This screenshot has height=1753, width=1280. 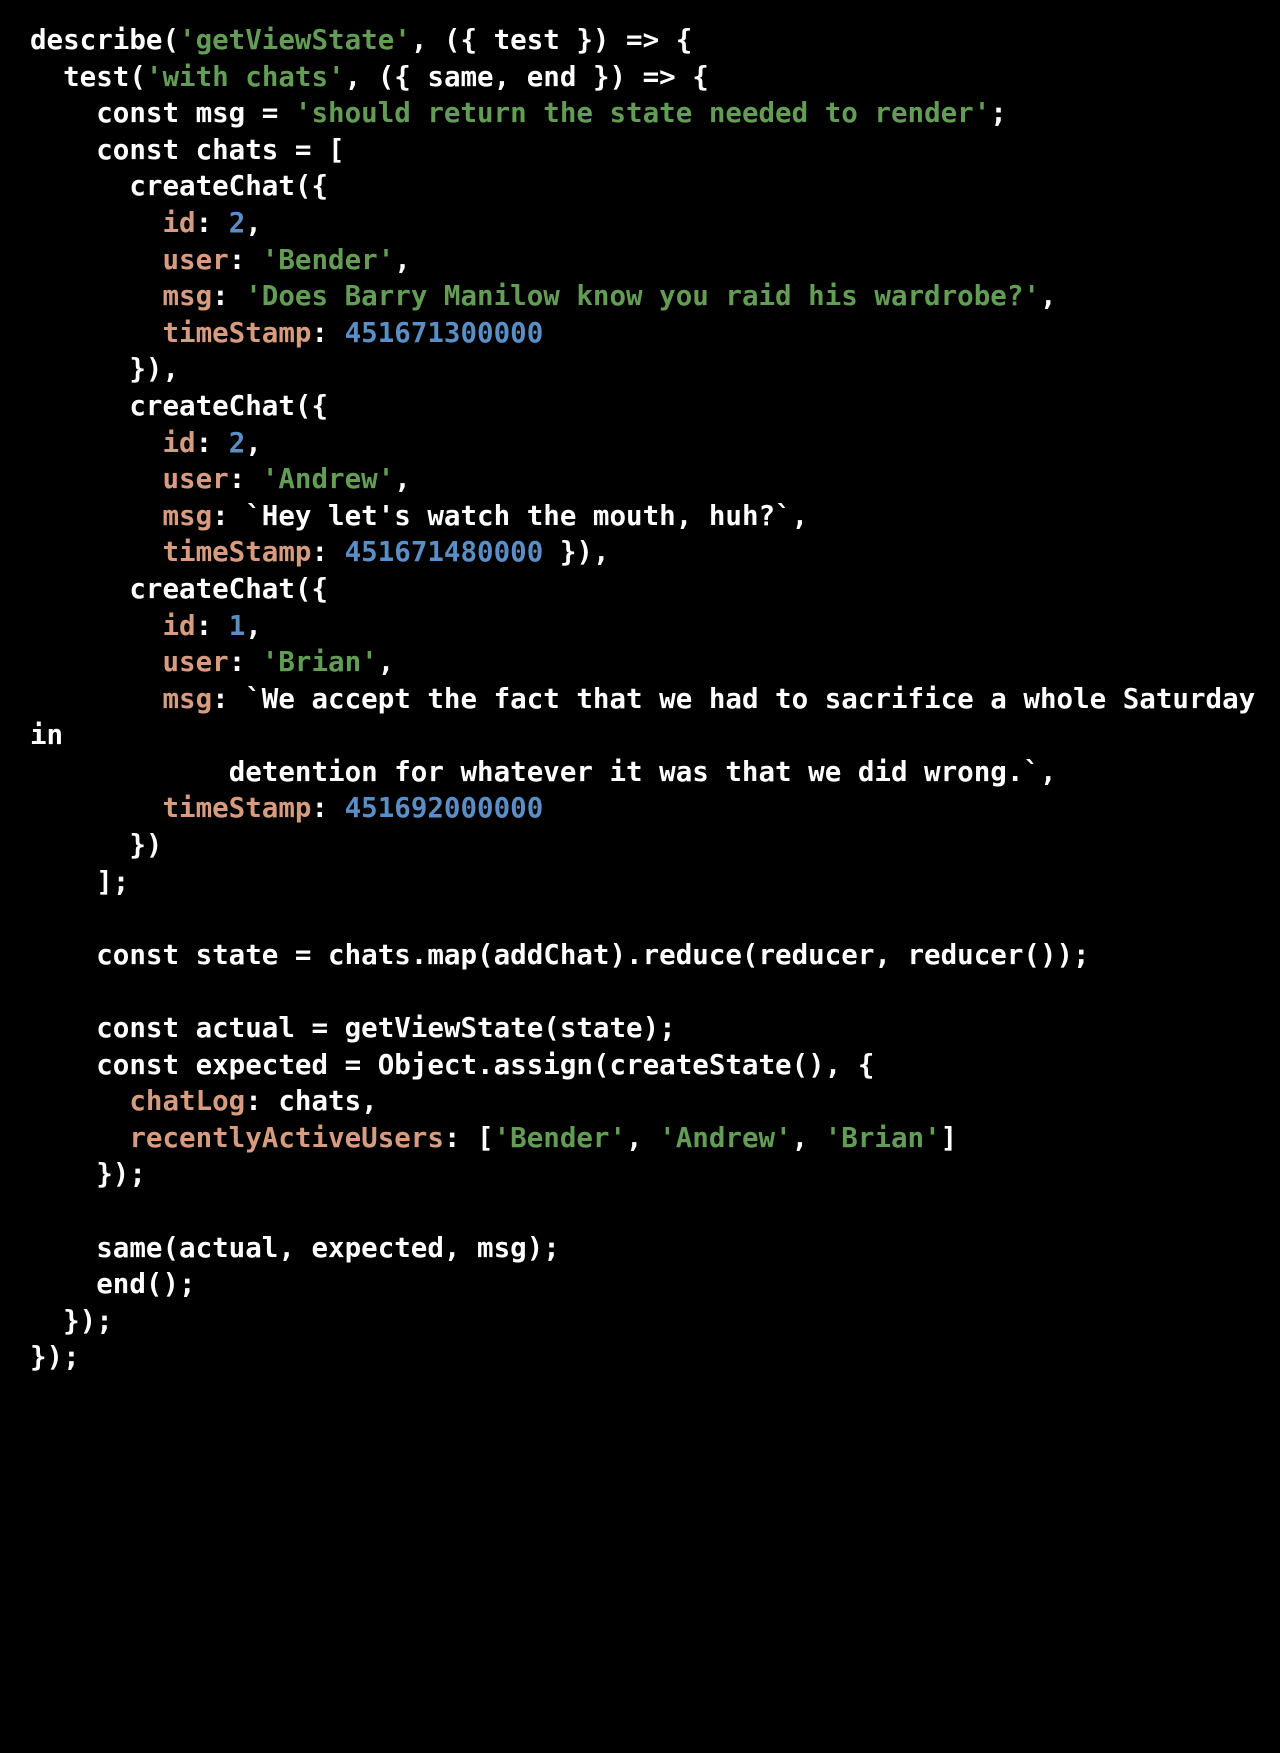 I want to click on code-token-string: 'getViewState', so click(x=295, y=40).